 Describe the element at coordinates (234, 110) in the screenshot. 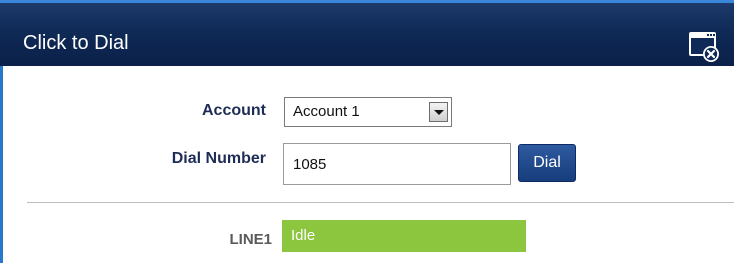

I see `account-label: Account` at that location.